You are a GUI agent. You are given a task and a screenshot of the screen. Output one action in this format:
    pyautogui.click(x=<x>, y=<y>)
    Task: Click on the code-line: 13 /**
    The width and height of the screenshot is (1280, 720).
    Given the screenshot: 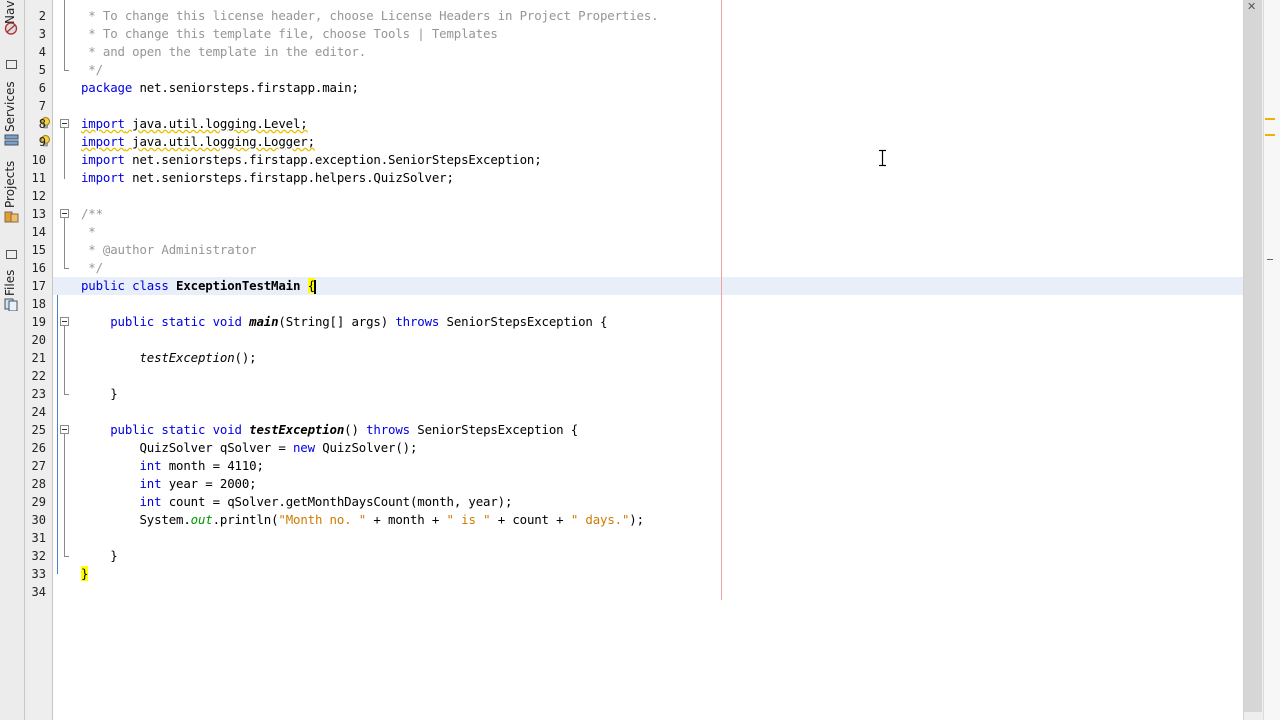 What is the action you would take?
    pyautogui.click(x=637, y=214)
    